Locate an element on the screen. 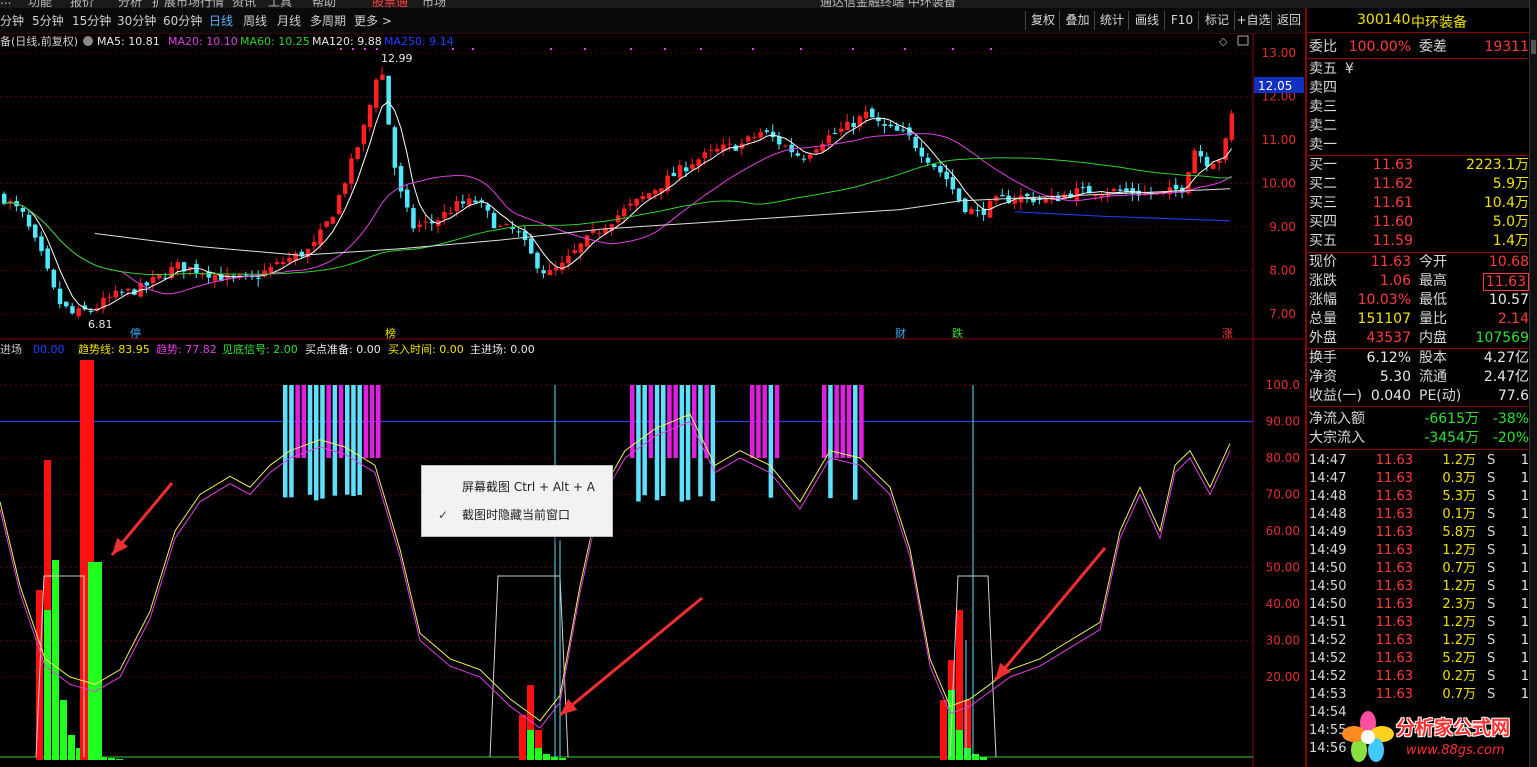 Image resolution: width=1537 pixels, height=767 pixels. stat-row: 涨跌 1.06 最高 11.63 is located at coordinates (1420, 281).